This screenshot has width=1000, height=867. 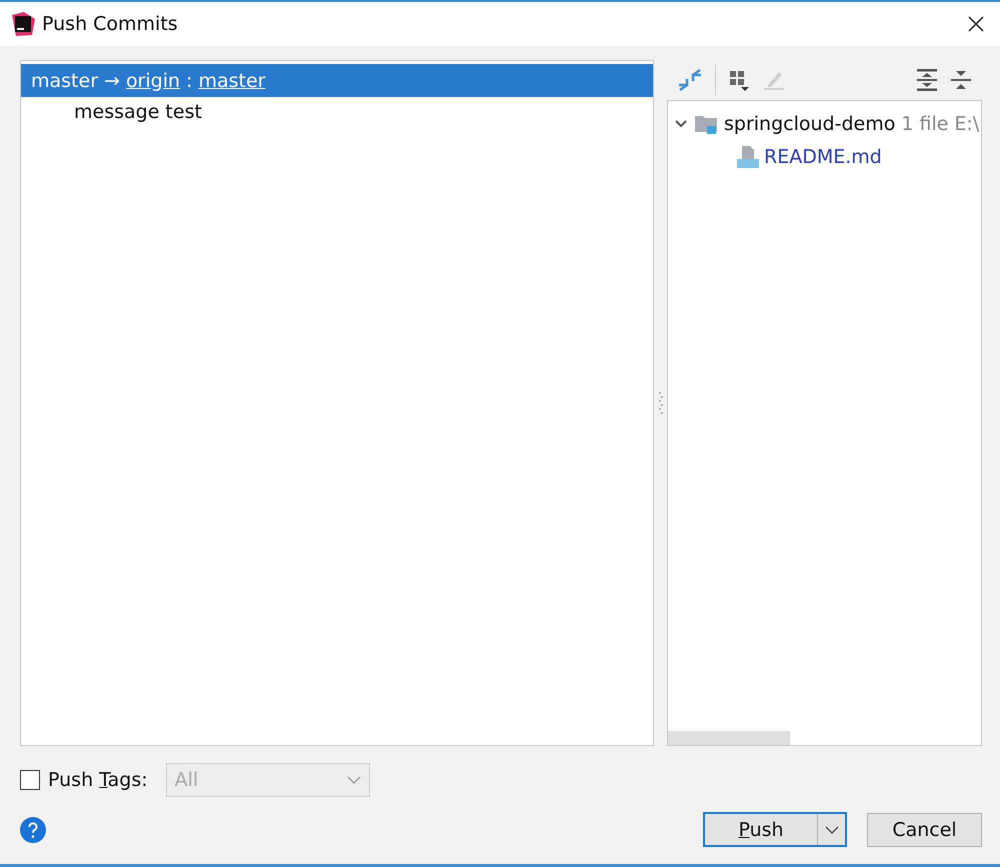 What do you see at coordinates (112, 81) in the screenshot?
I see `arrow-text: →` at bounding box center [112, 81].